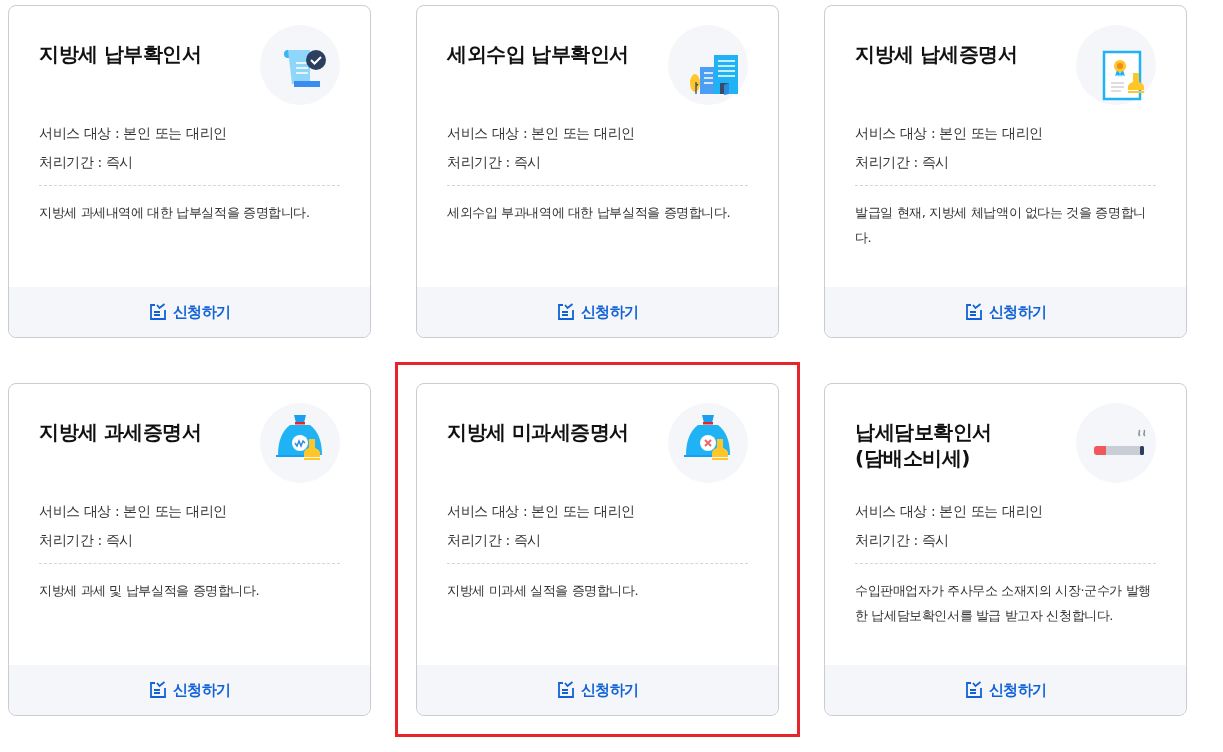  I want to click on card-title: 지방세 납세증명서, so click(936, 54).